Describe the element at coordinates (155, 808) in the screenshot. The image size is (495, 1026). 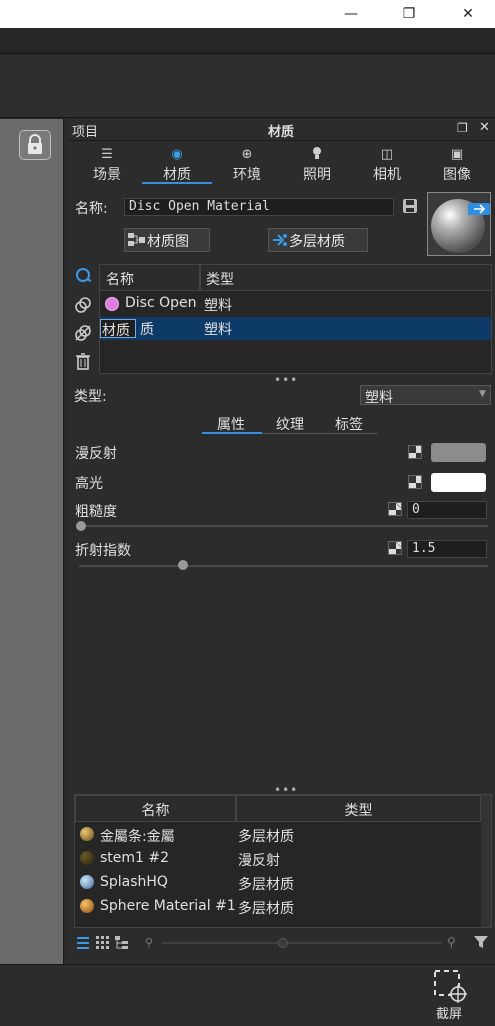
I see `library-header-name: 名称` at that location.